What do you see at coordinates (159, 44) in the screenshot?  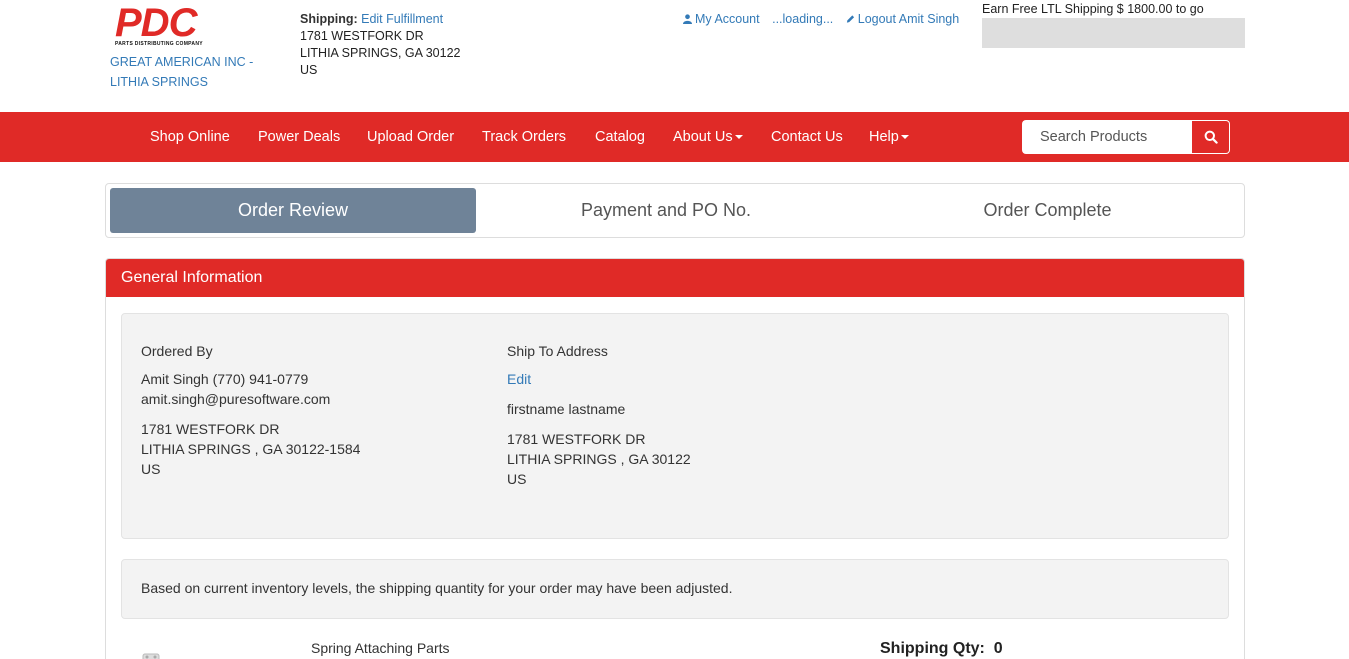 I see `logo-subtext: PARTS DISTRIBUTING COMPANY` at bounding box center [159, 44].